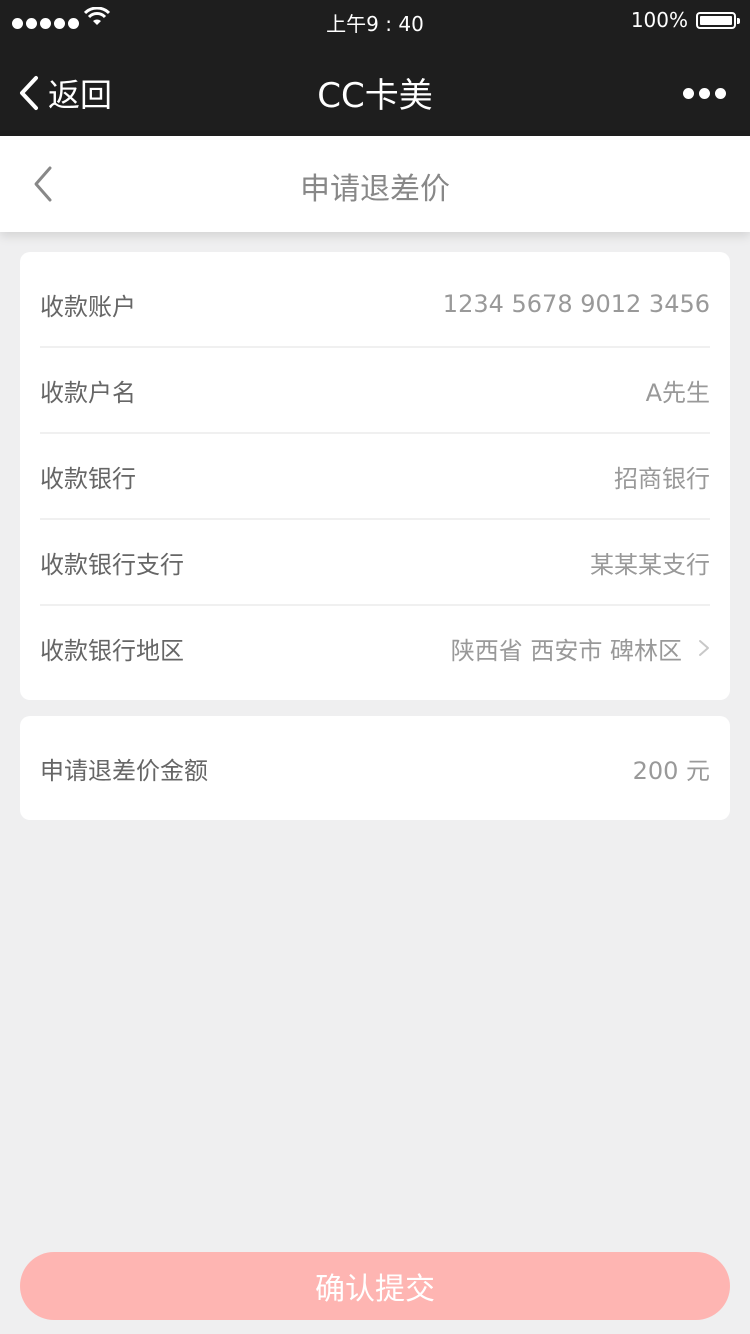 Image resolution: width=750 pixels, height=1334 pixels. Describe the element at coordinates (375, 1286) in the screenshot. I see `submit-button: 确认提交` at that location.